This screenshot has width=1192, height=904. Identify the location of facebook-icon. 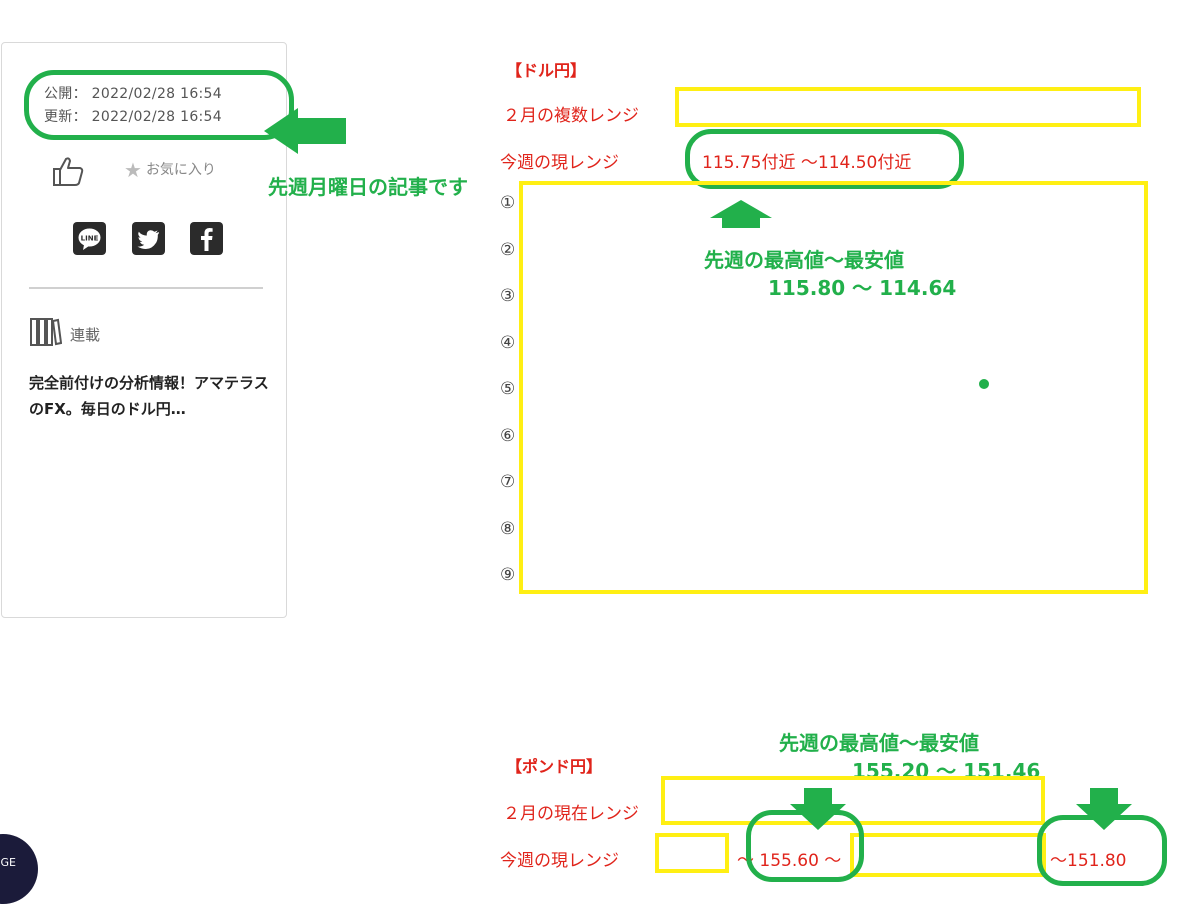
(207, 239).